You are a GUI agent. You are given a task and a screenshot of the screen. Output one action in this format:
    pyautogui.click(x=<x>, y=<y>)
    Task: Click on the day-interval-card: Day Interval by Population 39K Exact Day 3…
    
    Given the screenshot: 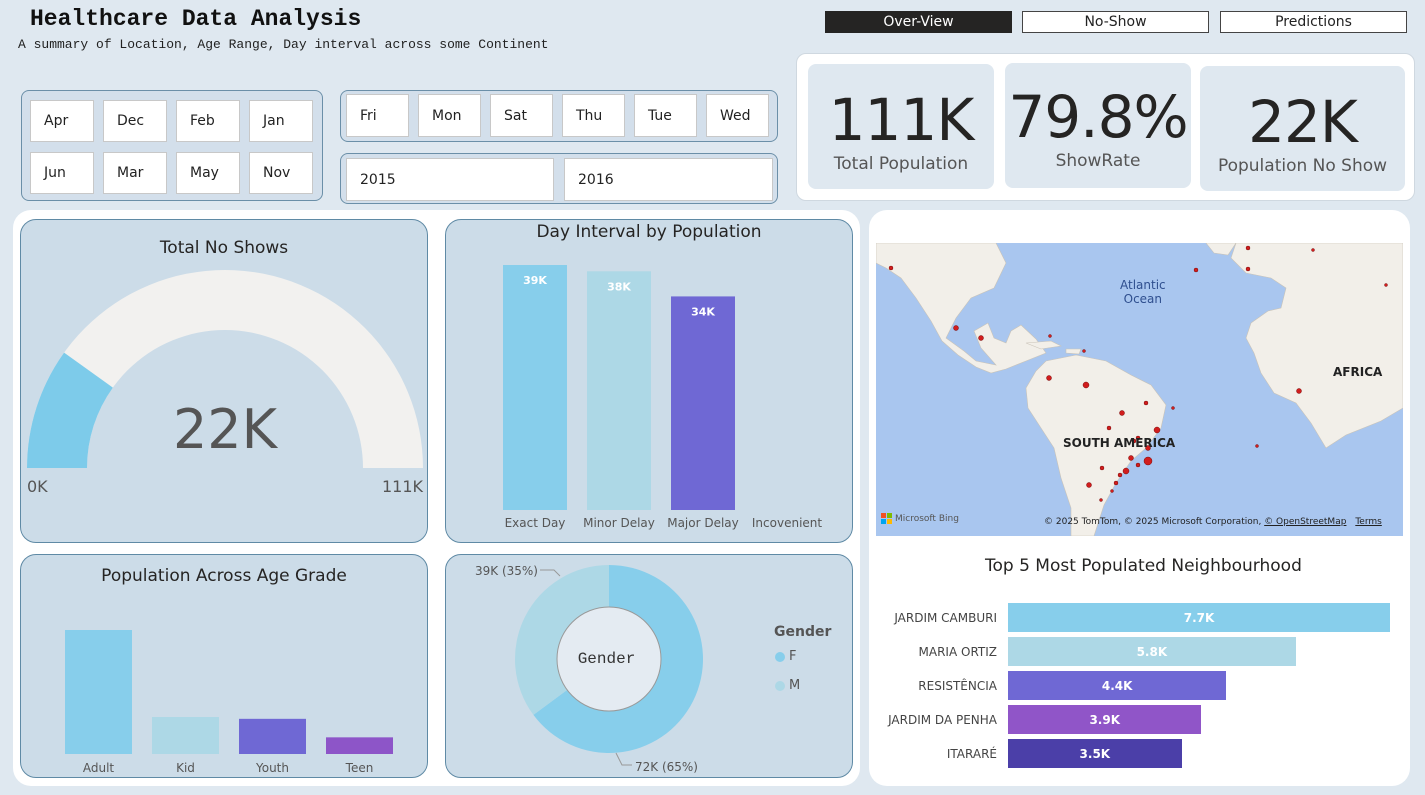 What is the action you would take?
    pyautogui.click(x=649, y=381)
    